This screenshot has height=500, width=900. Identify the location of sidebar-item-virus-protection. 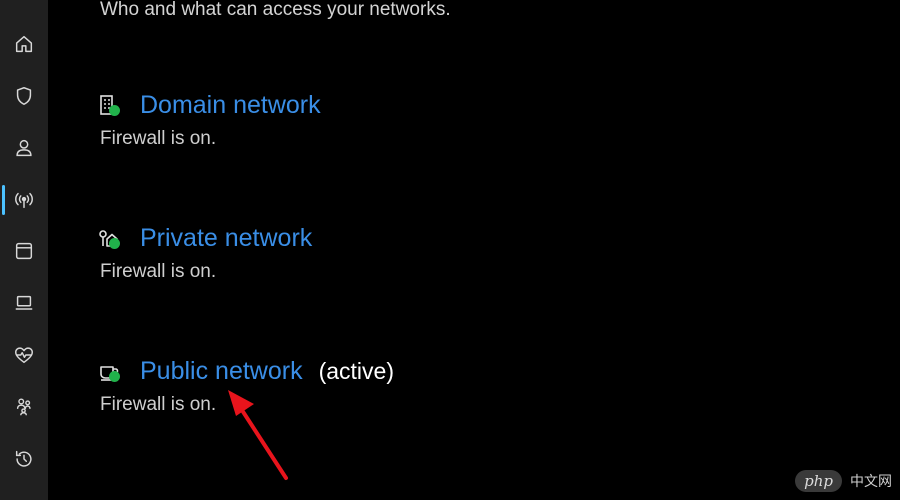
(24, 96).